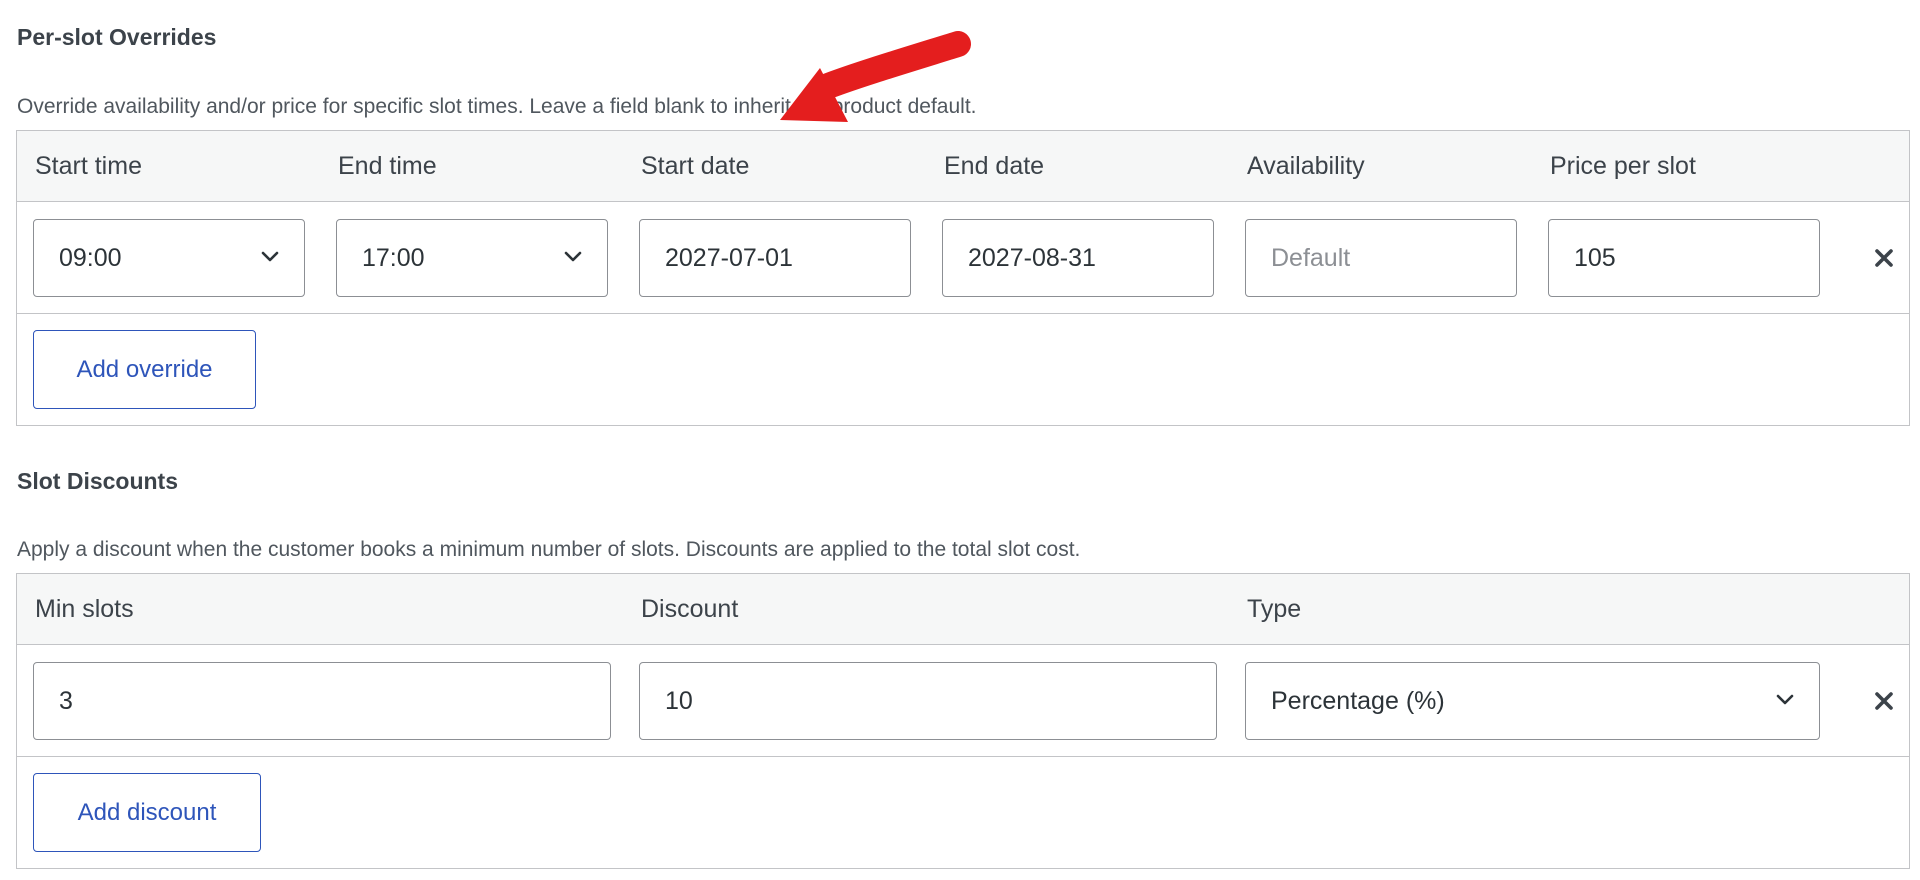  Describe the element at coordinates (994, 166) in the screenshot. I see `column-header-end-date: End date` at that location.